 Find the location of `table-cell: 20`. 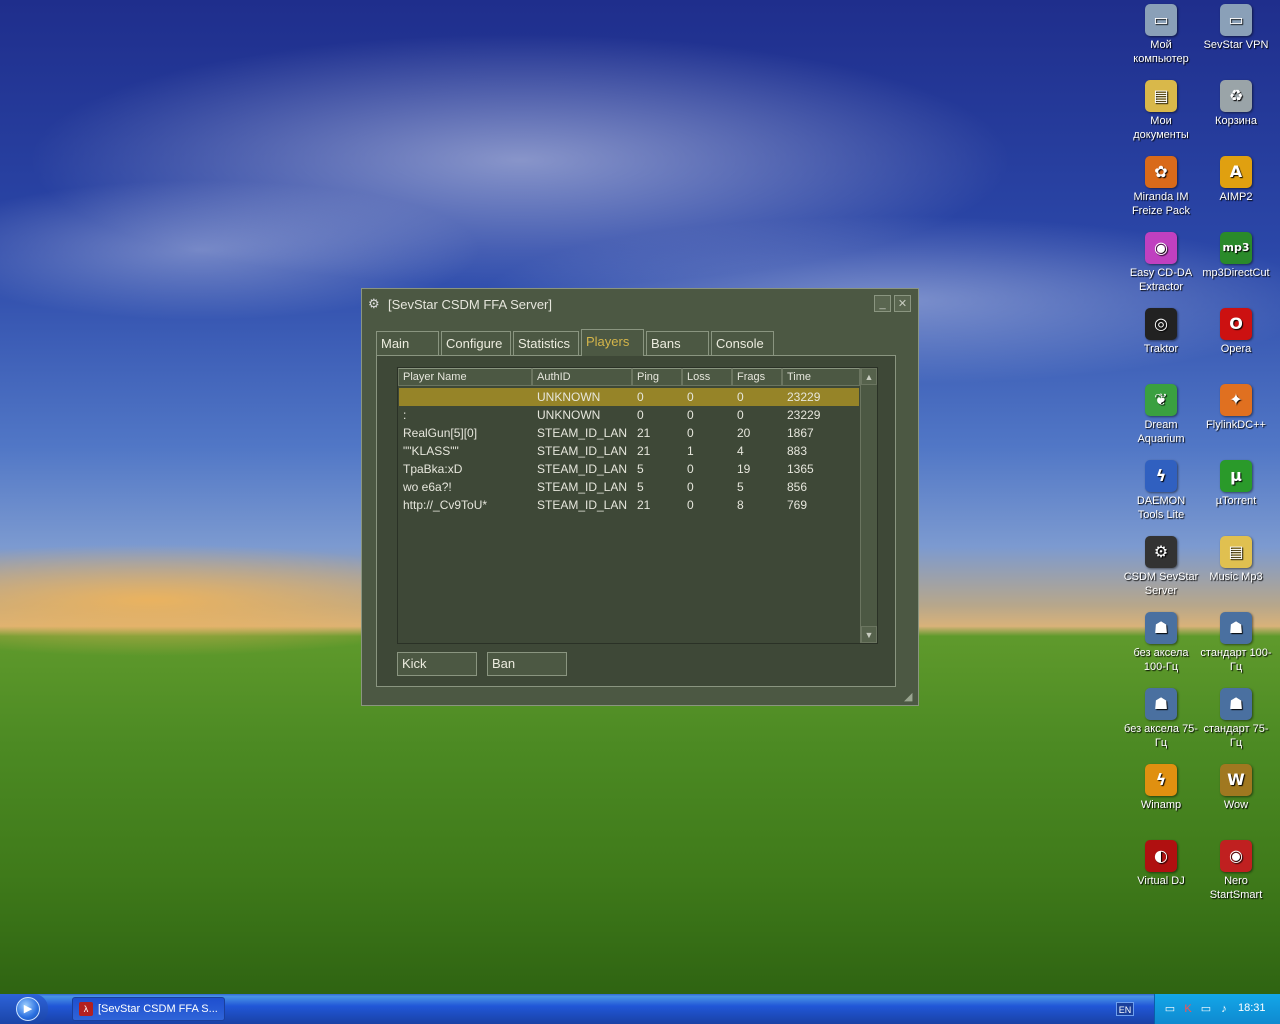

table-cell: 20 is located at coordinates (744, 433).